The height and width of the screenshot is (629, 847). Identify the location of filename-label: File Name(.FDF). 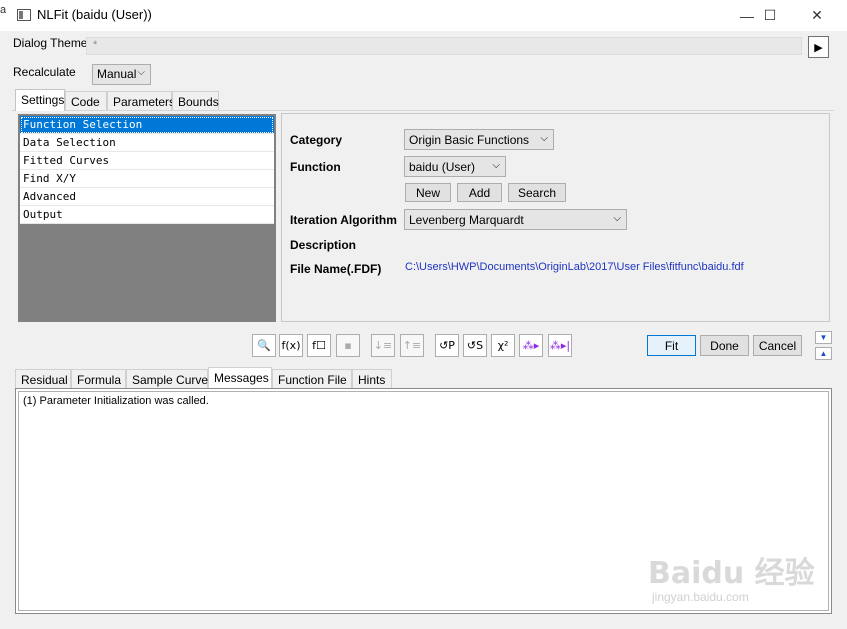
(336, 269).